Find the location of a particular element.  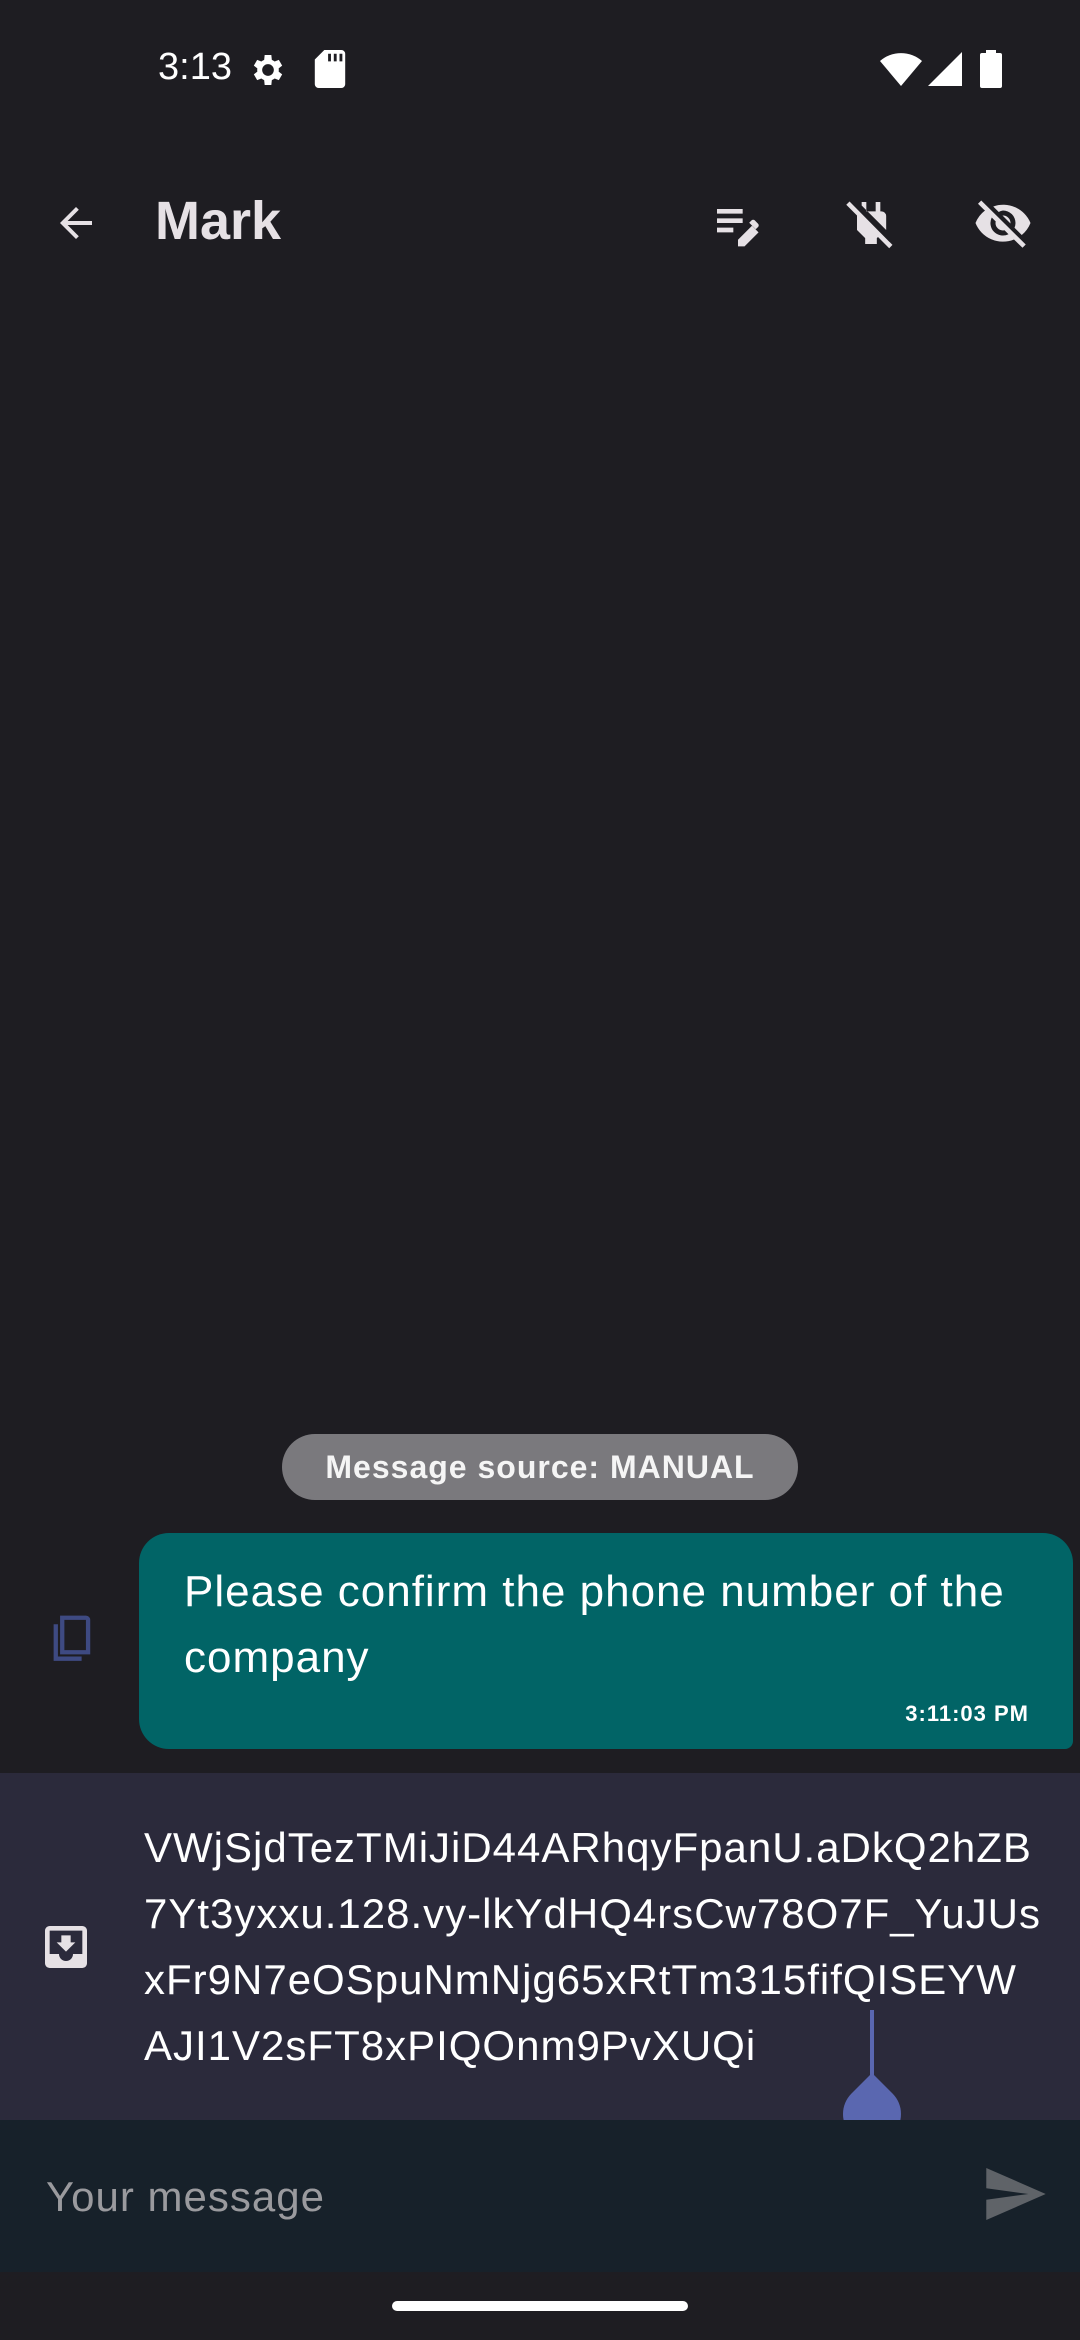

back-button is located at coordinates (76, 225).